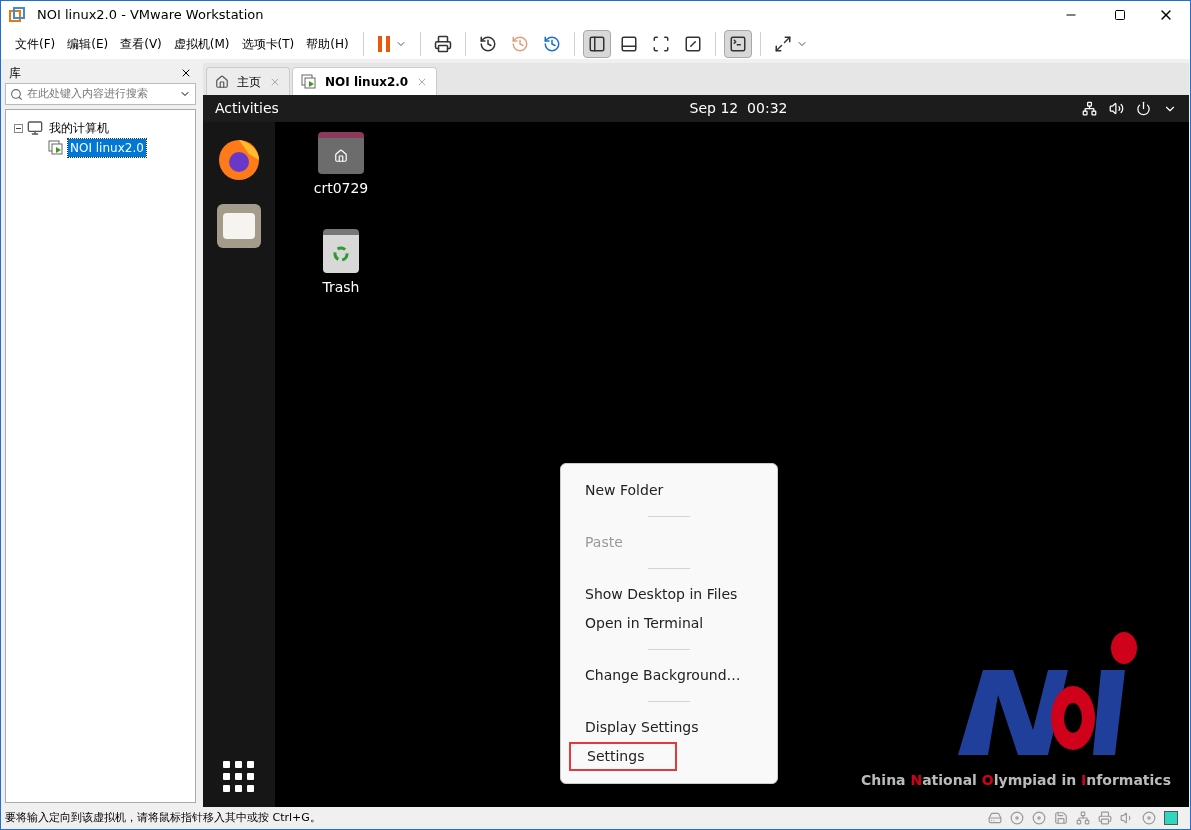  What do you see at coordinates (15, 73) in the screenshot?
I see `panel-title: 库` at bounding box center [15, 73].